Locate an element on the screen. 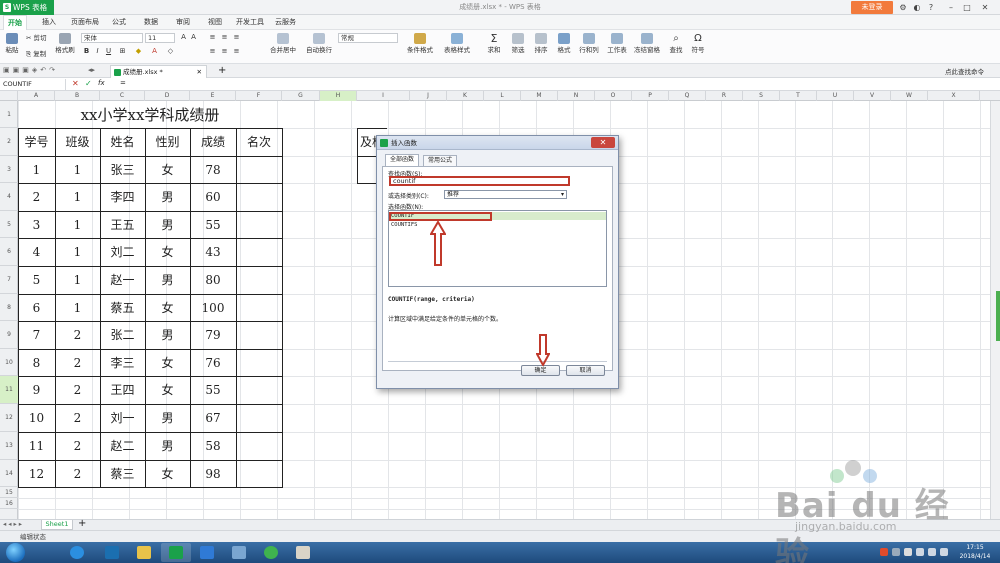 This screenshot has height=563, width=1000. header-cell: 性别 is located at coordinates (167, 142).